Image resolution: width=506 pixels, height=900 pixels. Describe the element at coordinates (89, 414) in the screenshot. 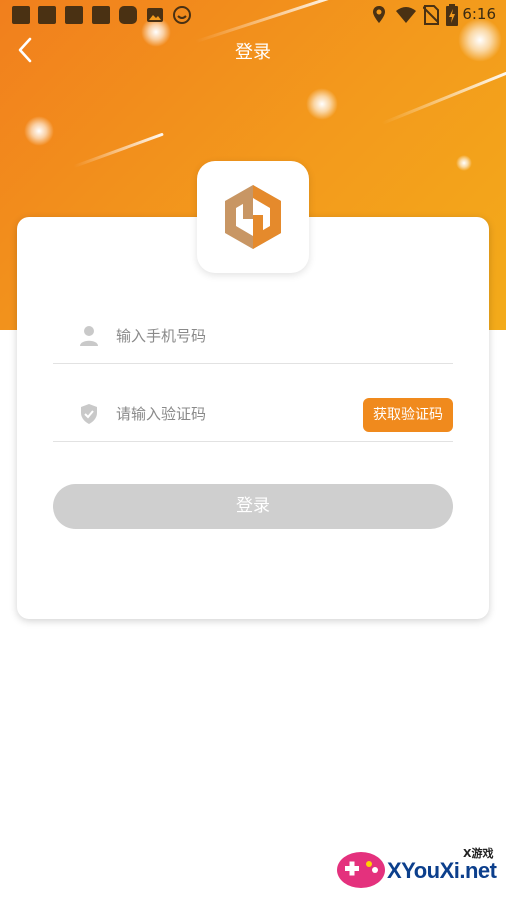

I see `shield-check-icon` at that location.